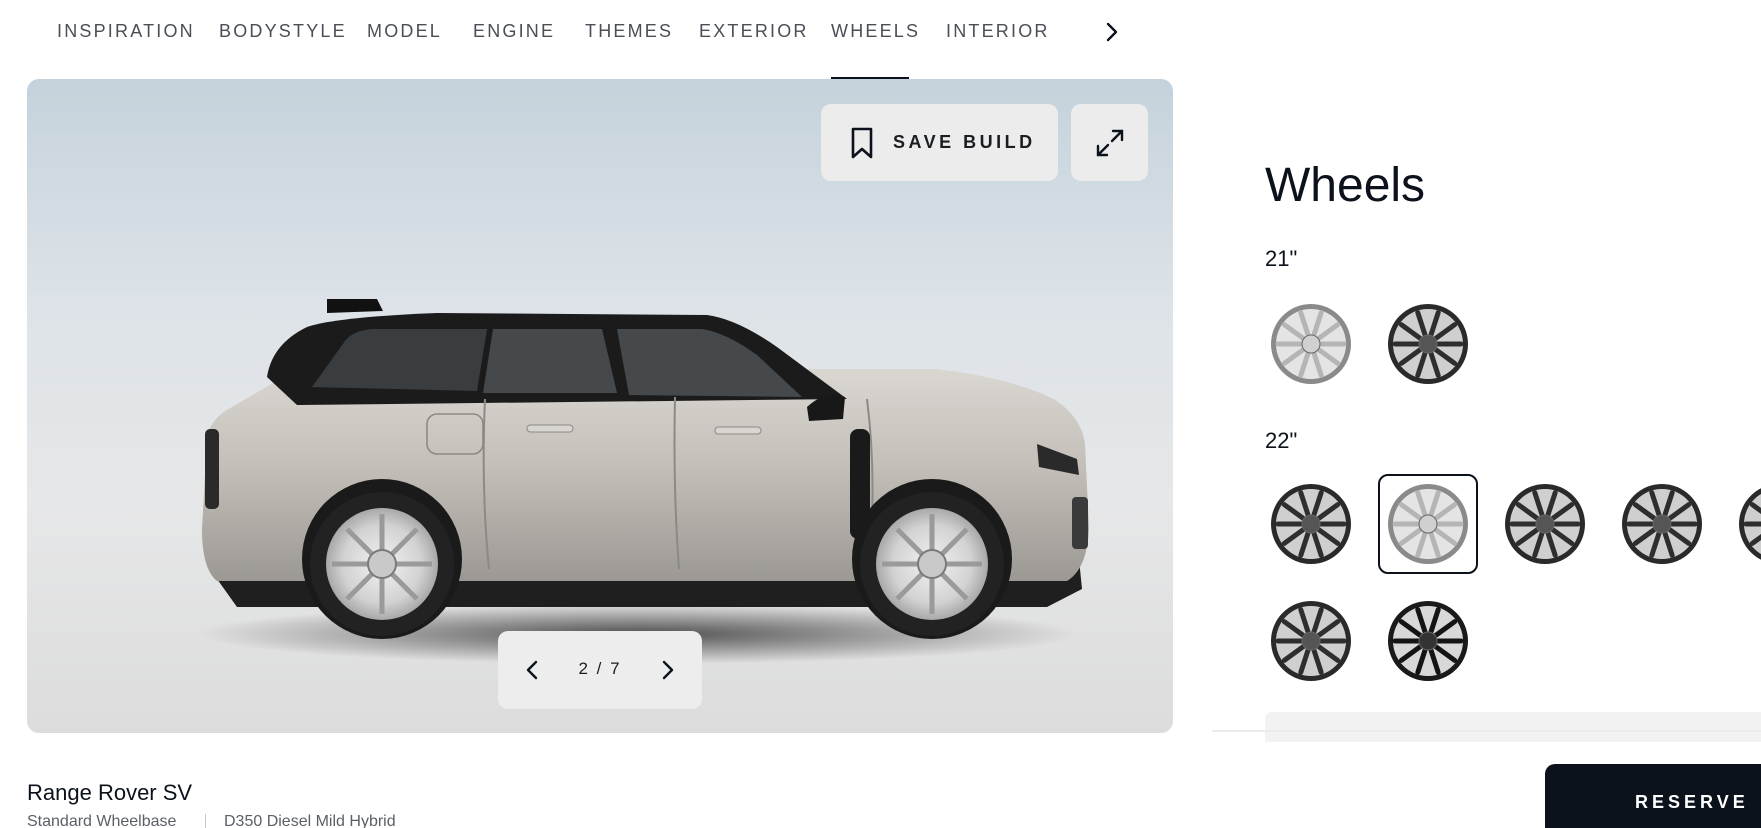  I want to click on tab-exterior: EXTERIOR, so click(754, 31).